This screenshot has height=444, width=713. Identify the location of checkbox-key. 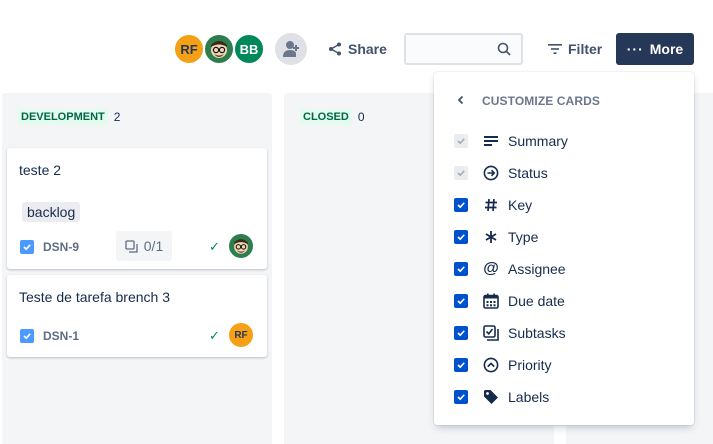
(461, 205).